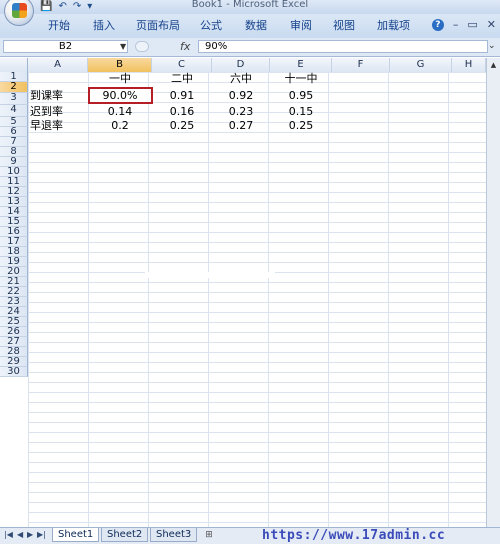 The width and height of the screenshot is (500, 544). Describe the element at coordinates (301, 78) in the screenshot. I see `cell-E1: 十一中` at that location.